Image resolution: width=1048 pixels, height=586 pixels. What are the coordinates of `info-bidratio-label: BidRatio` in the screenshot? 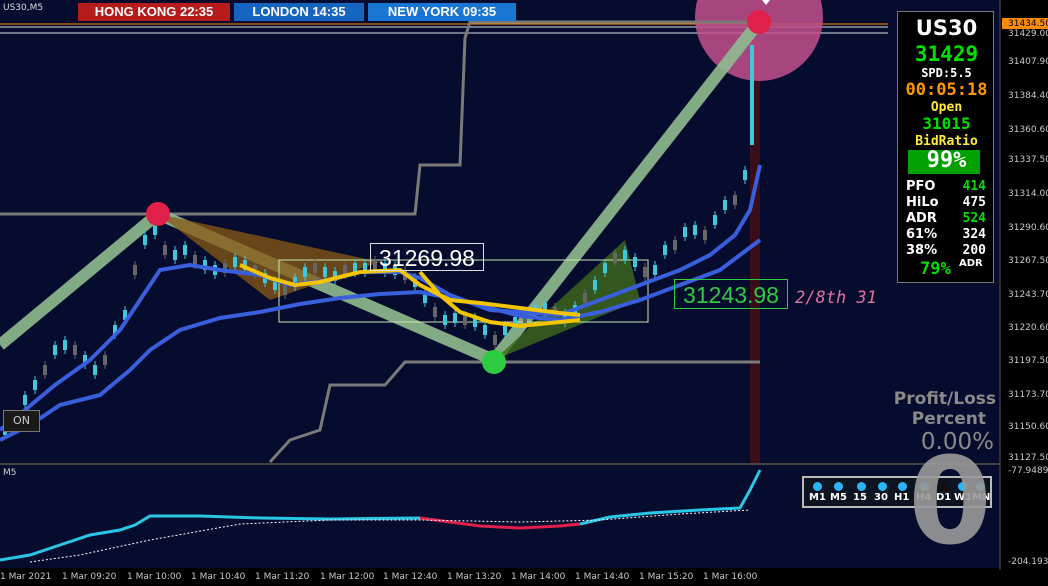 It's located at (946, 141).